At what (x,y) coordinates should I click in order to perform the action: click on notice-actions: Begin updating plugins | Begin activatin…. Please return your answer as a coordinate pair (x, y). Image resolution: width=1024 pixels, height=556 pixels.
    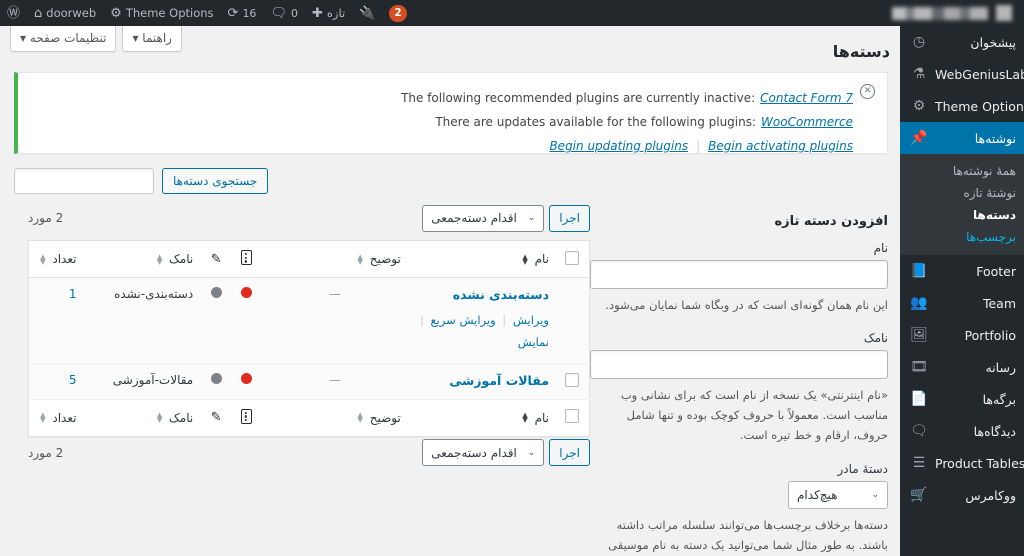
    Looking at the image, I should click on (443, 146).